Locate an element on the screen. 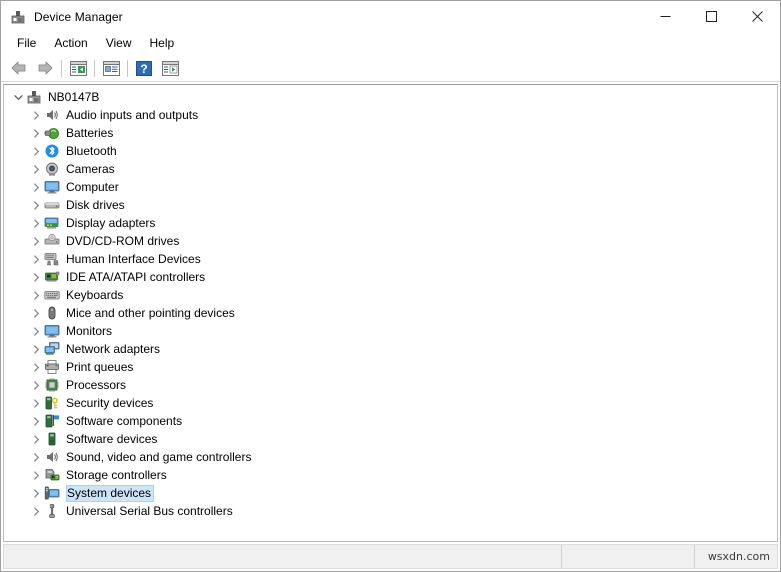 The width and height of the screenshot is (781, 572). menu-file: File is located at coordinates (26, 43).